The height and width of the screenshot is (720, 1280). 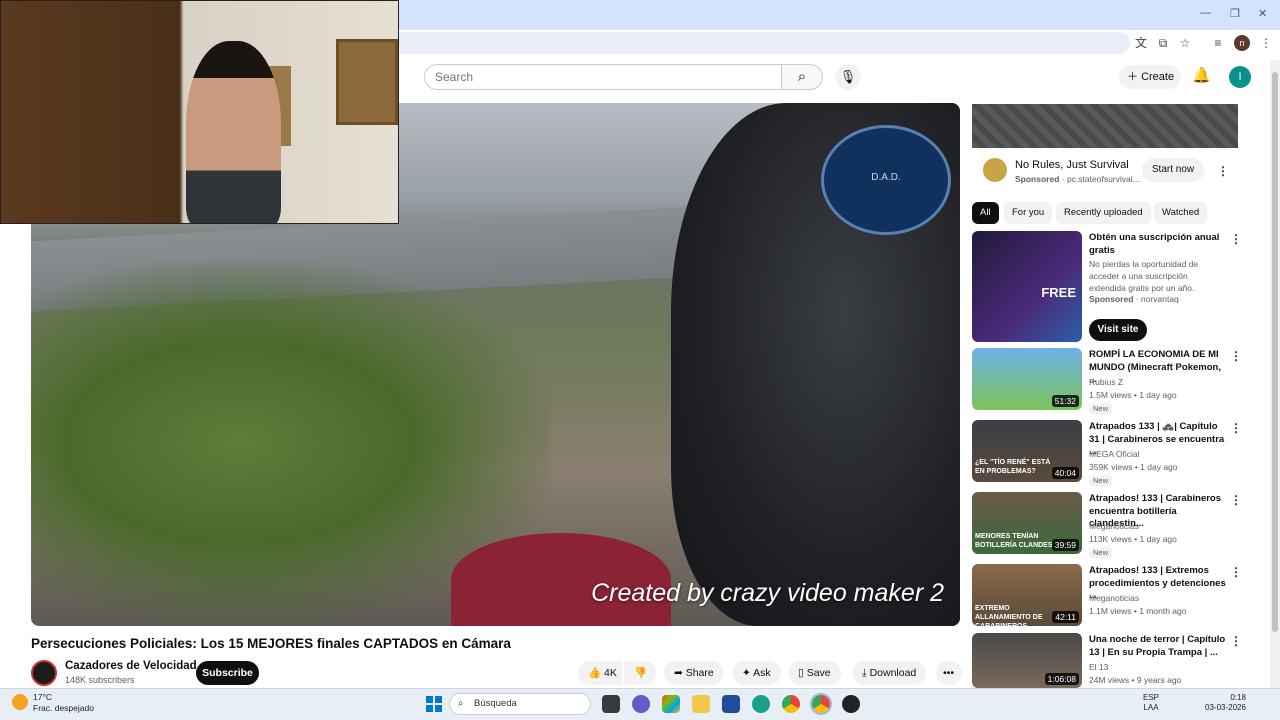 What do you see at coordinates (848, 77) in the screenshot?
I see `voice-search-button: 🎙` at bounding box center [848, 77].